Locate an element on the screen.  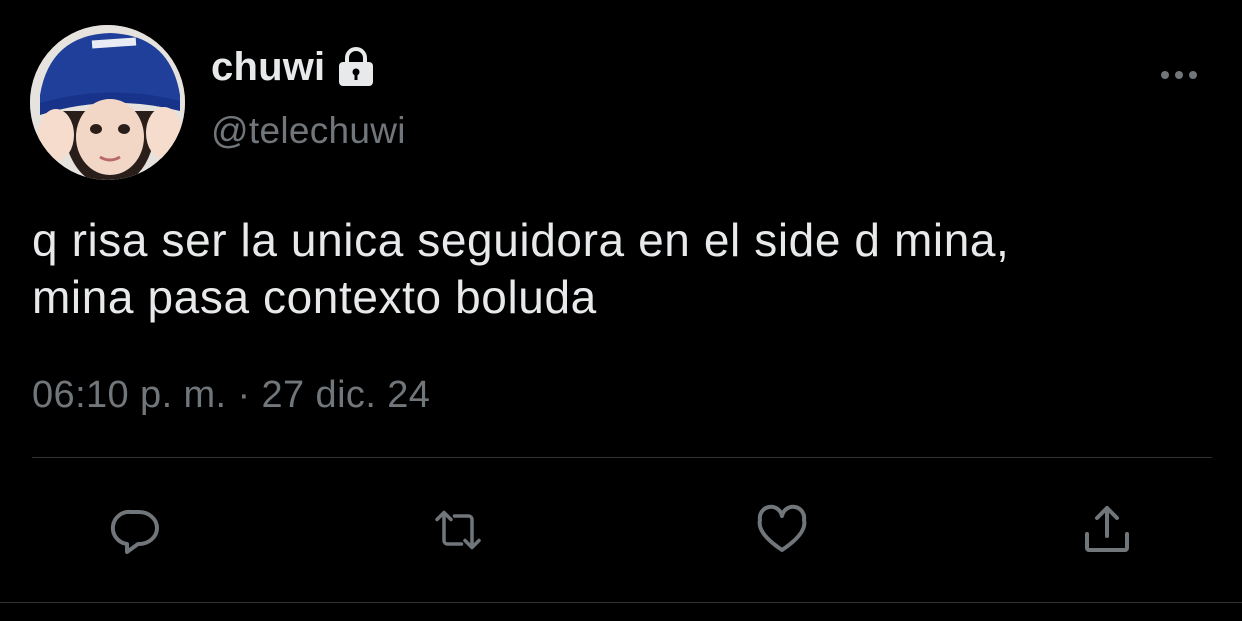
display-name-row: chuwi is located at coordinates (294, 67).